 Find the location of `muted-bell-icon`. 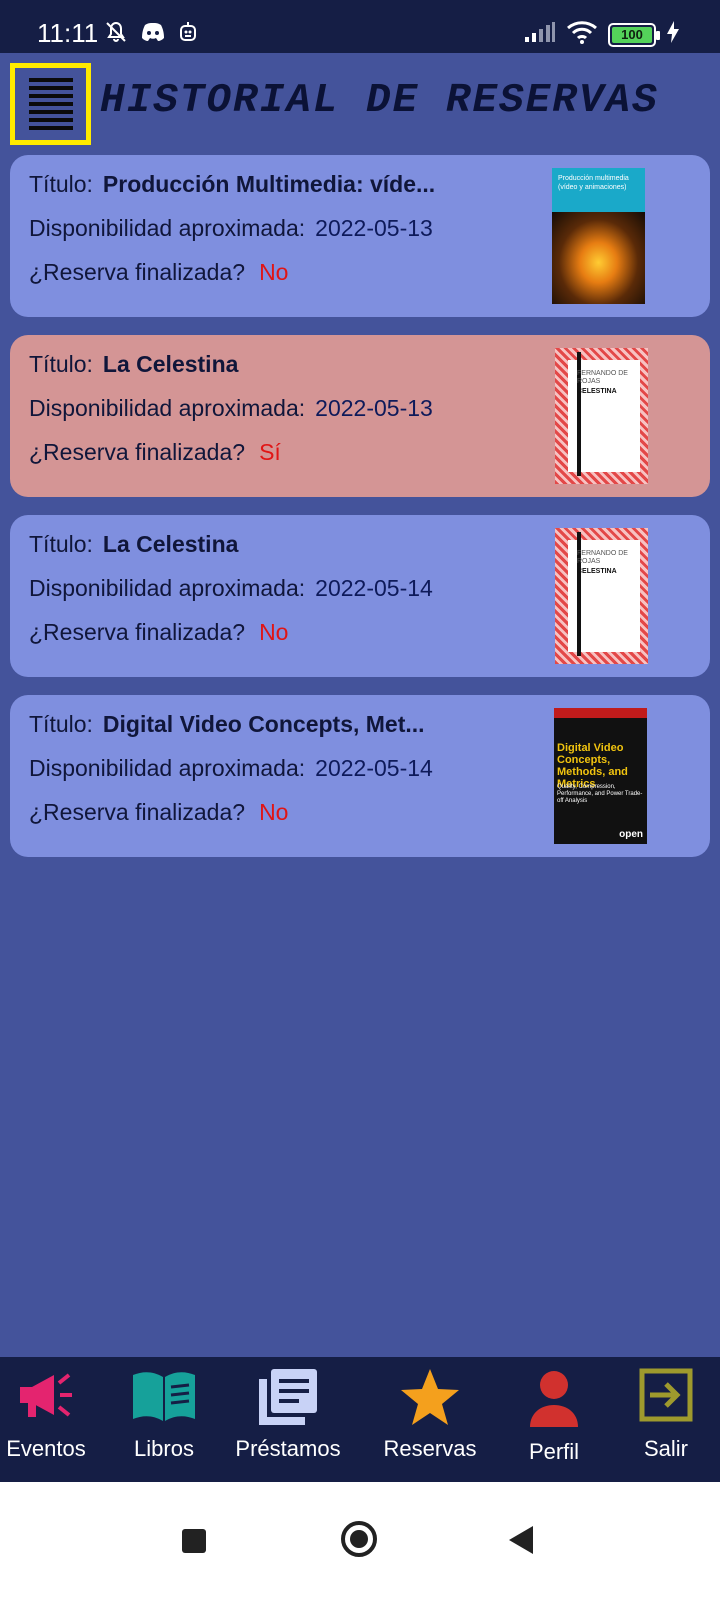

muted-bell-icon is located at coordinates (116, 34).